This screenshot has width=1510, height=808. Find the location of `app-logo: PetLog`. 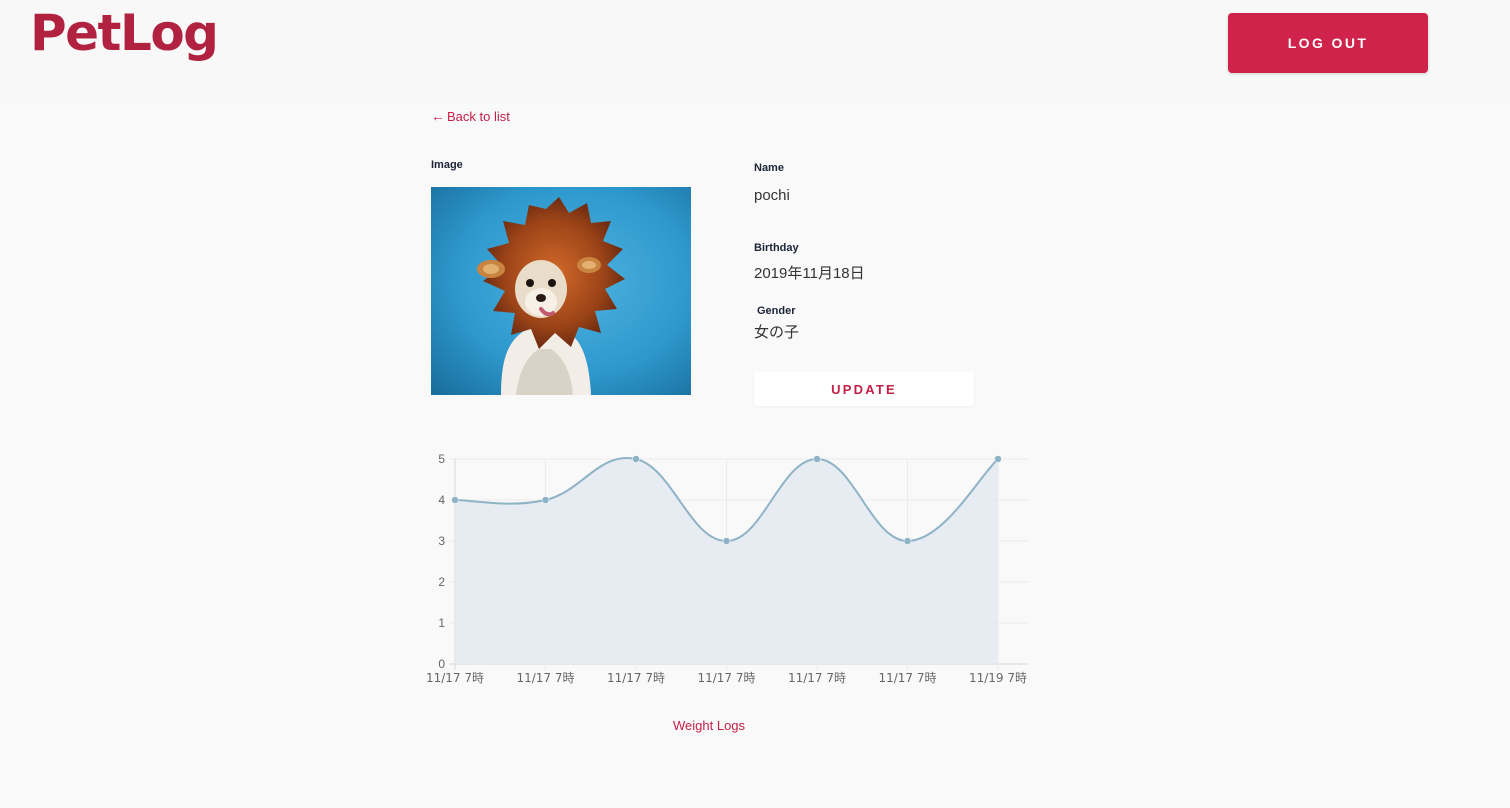

app-logo: PetLog is located at coordinates (124, 33).